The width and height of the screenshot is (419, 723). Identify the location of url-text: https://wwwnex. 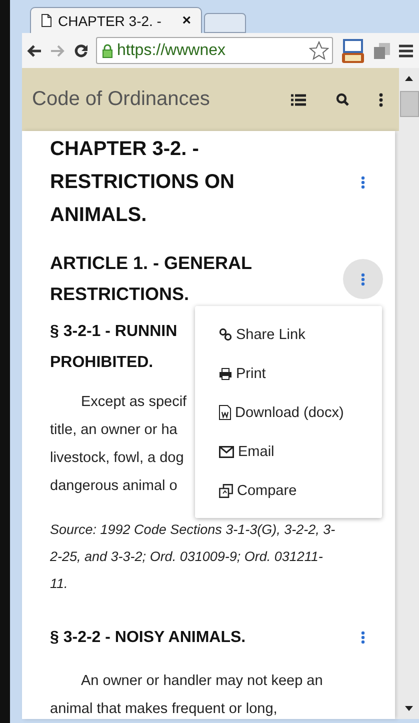
(171, 51).